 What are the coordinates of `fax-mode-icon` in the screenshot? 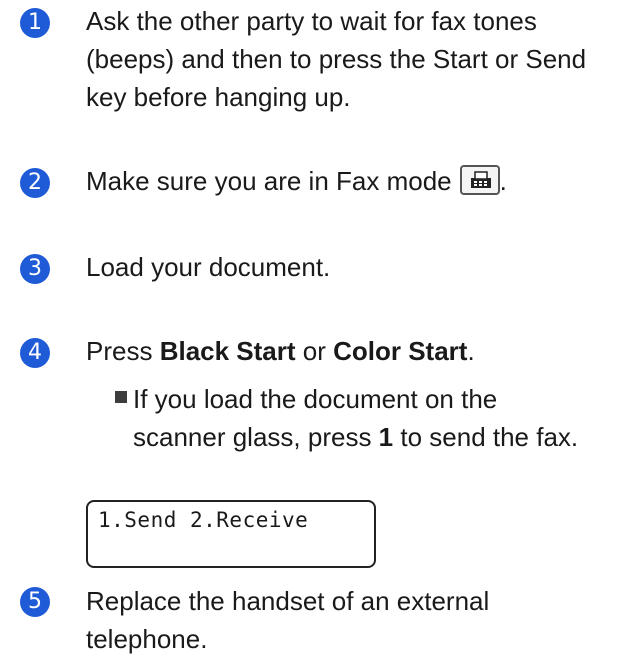 It's located at (480, 180).